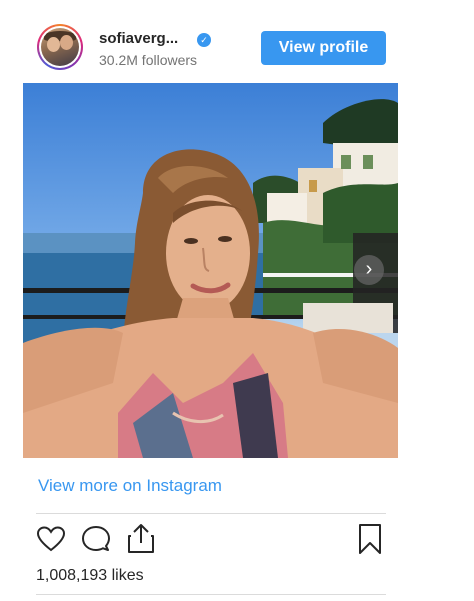 The height and width of the screenshot is (601, 474). I want to click on view-more-link: View more on Instagram, so click(130, 486).